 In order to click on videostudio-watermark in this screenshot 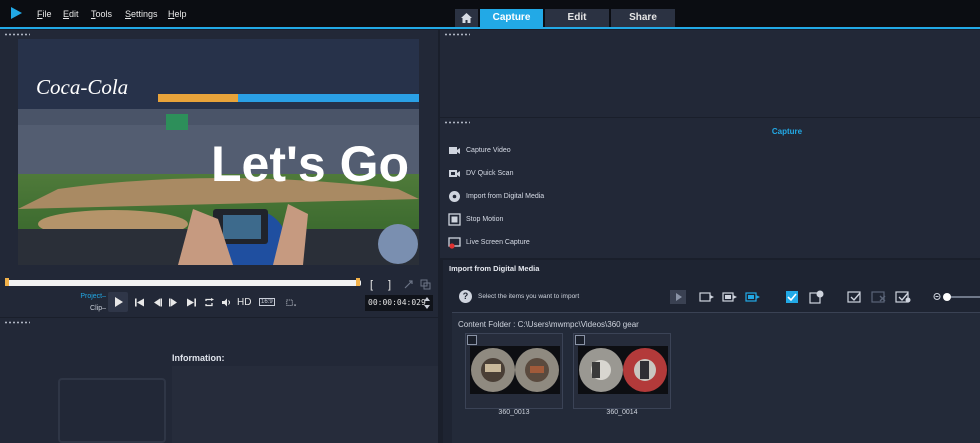, I will do `click(112, 410)`.